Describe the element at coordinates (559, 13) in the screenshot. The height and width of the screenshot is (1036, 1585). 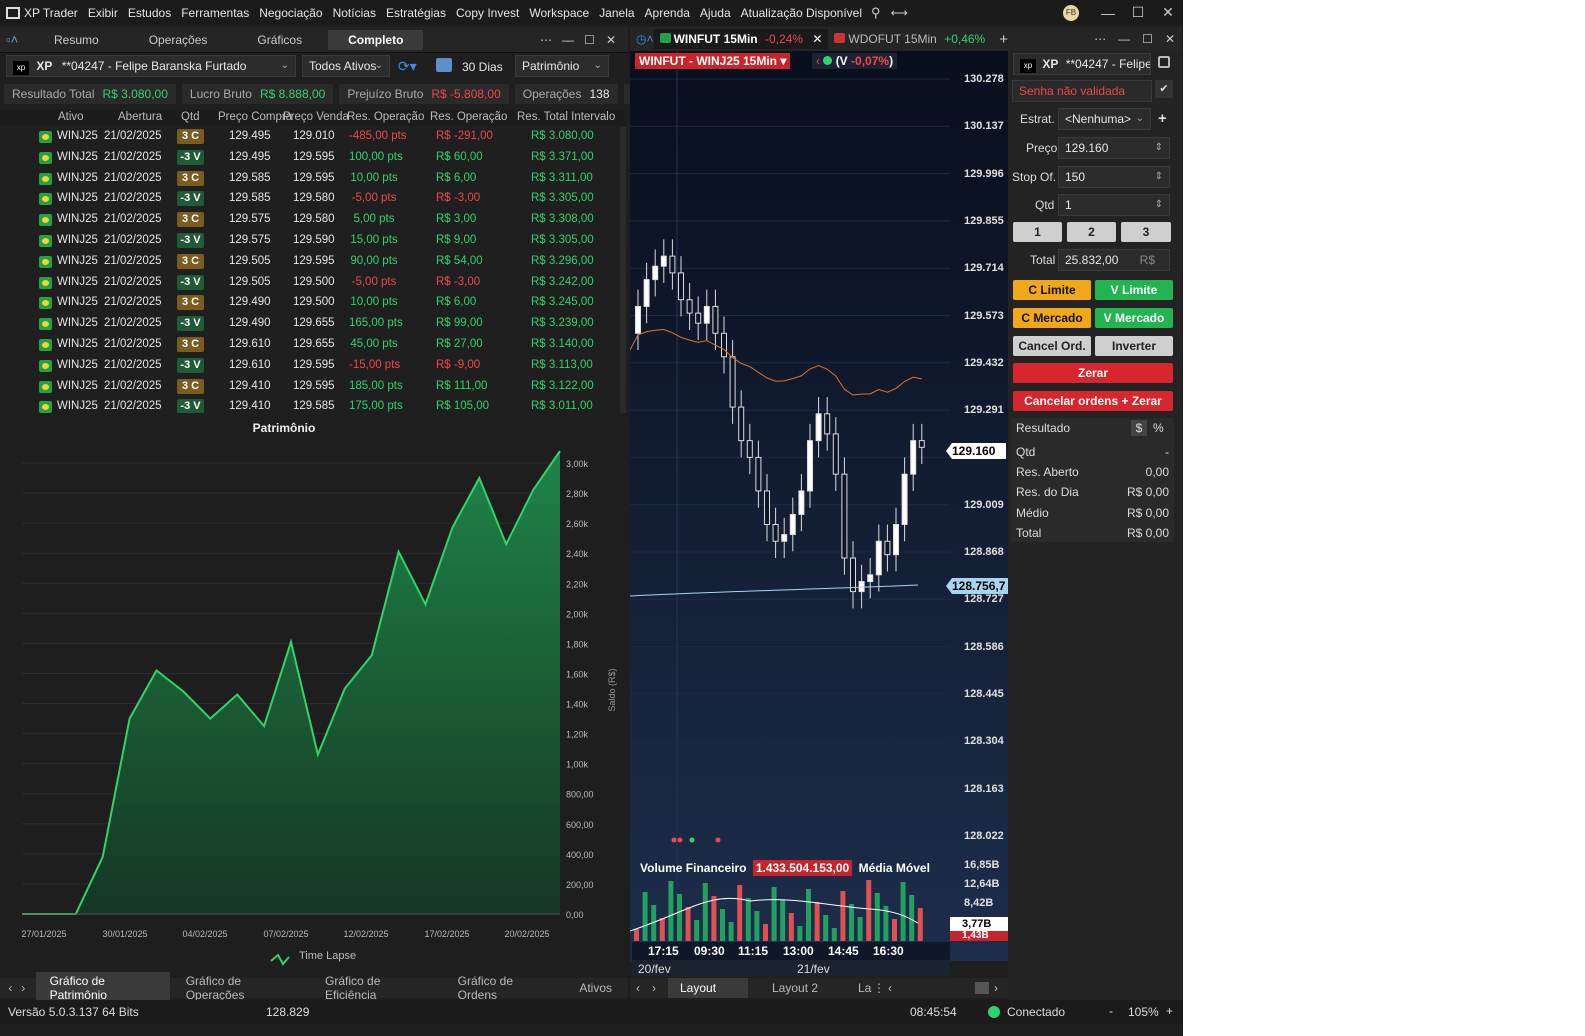
I see `menu-workspace: Workspace` at that location.